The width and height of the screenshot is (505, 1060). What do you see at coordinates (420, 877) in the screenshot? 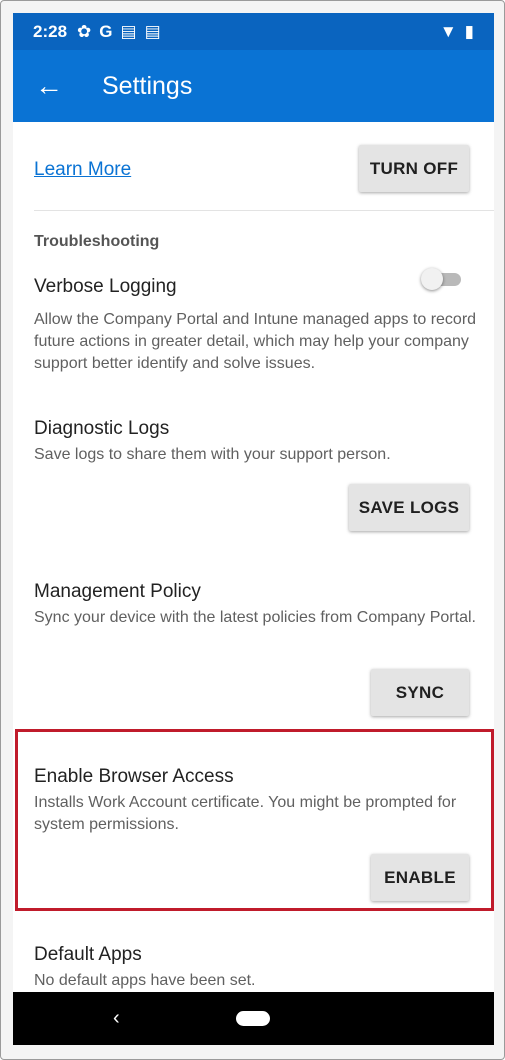
I see `enable-button: ENABLE` at bounding box center [420, 877].